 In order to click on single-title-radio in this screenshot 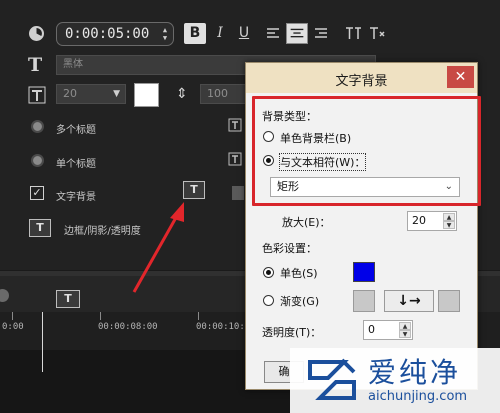, I will do `click(37, 160)`.